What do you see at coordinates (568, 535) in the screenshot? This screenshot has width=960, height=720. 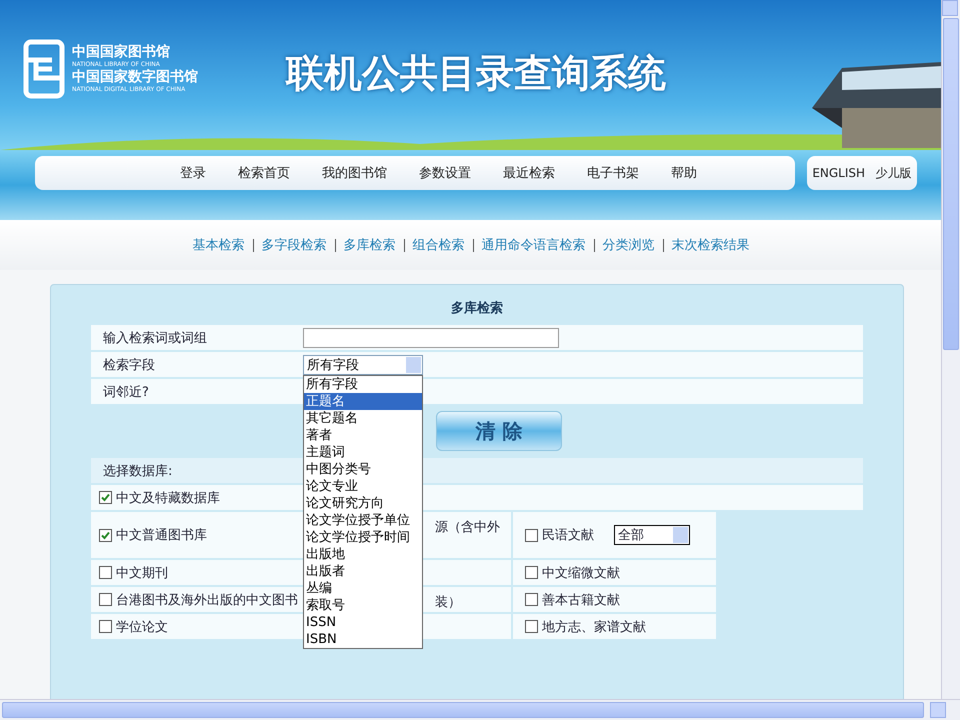 I see `database-label: 民语文献` at bounding box center [568, 535].